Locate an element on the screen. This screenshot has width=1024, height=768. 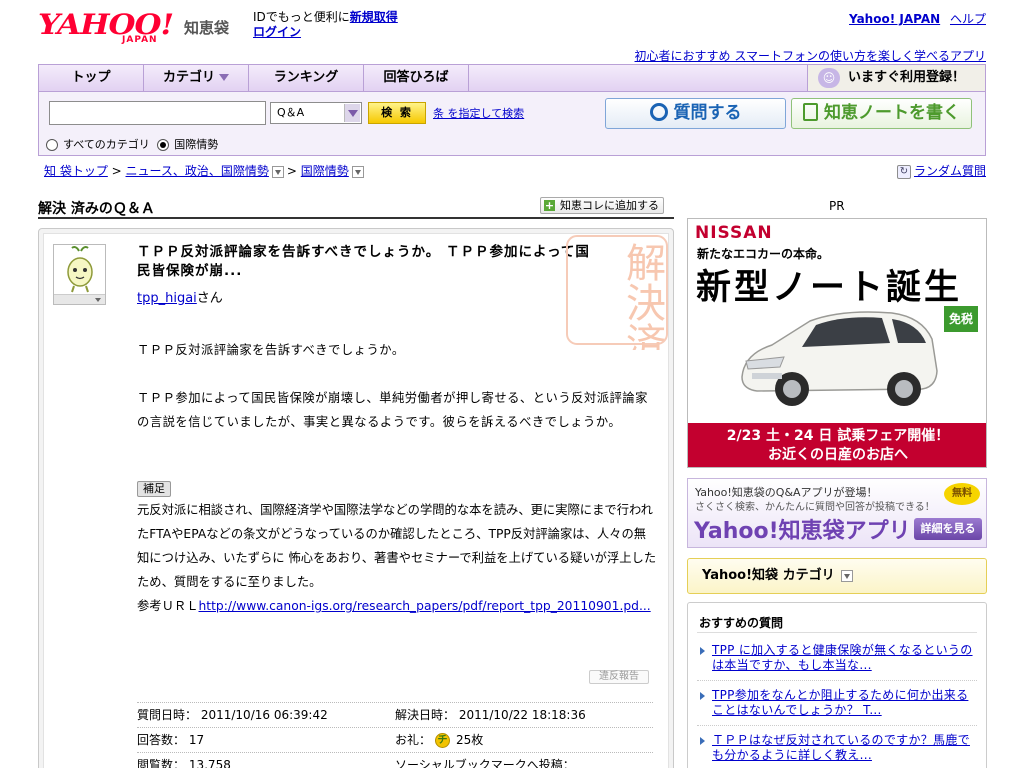
category-box-label: Yahoo!知袋 カテゴリ is located at coordinates (768, 575).